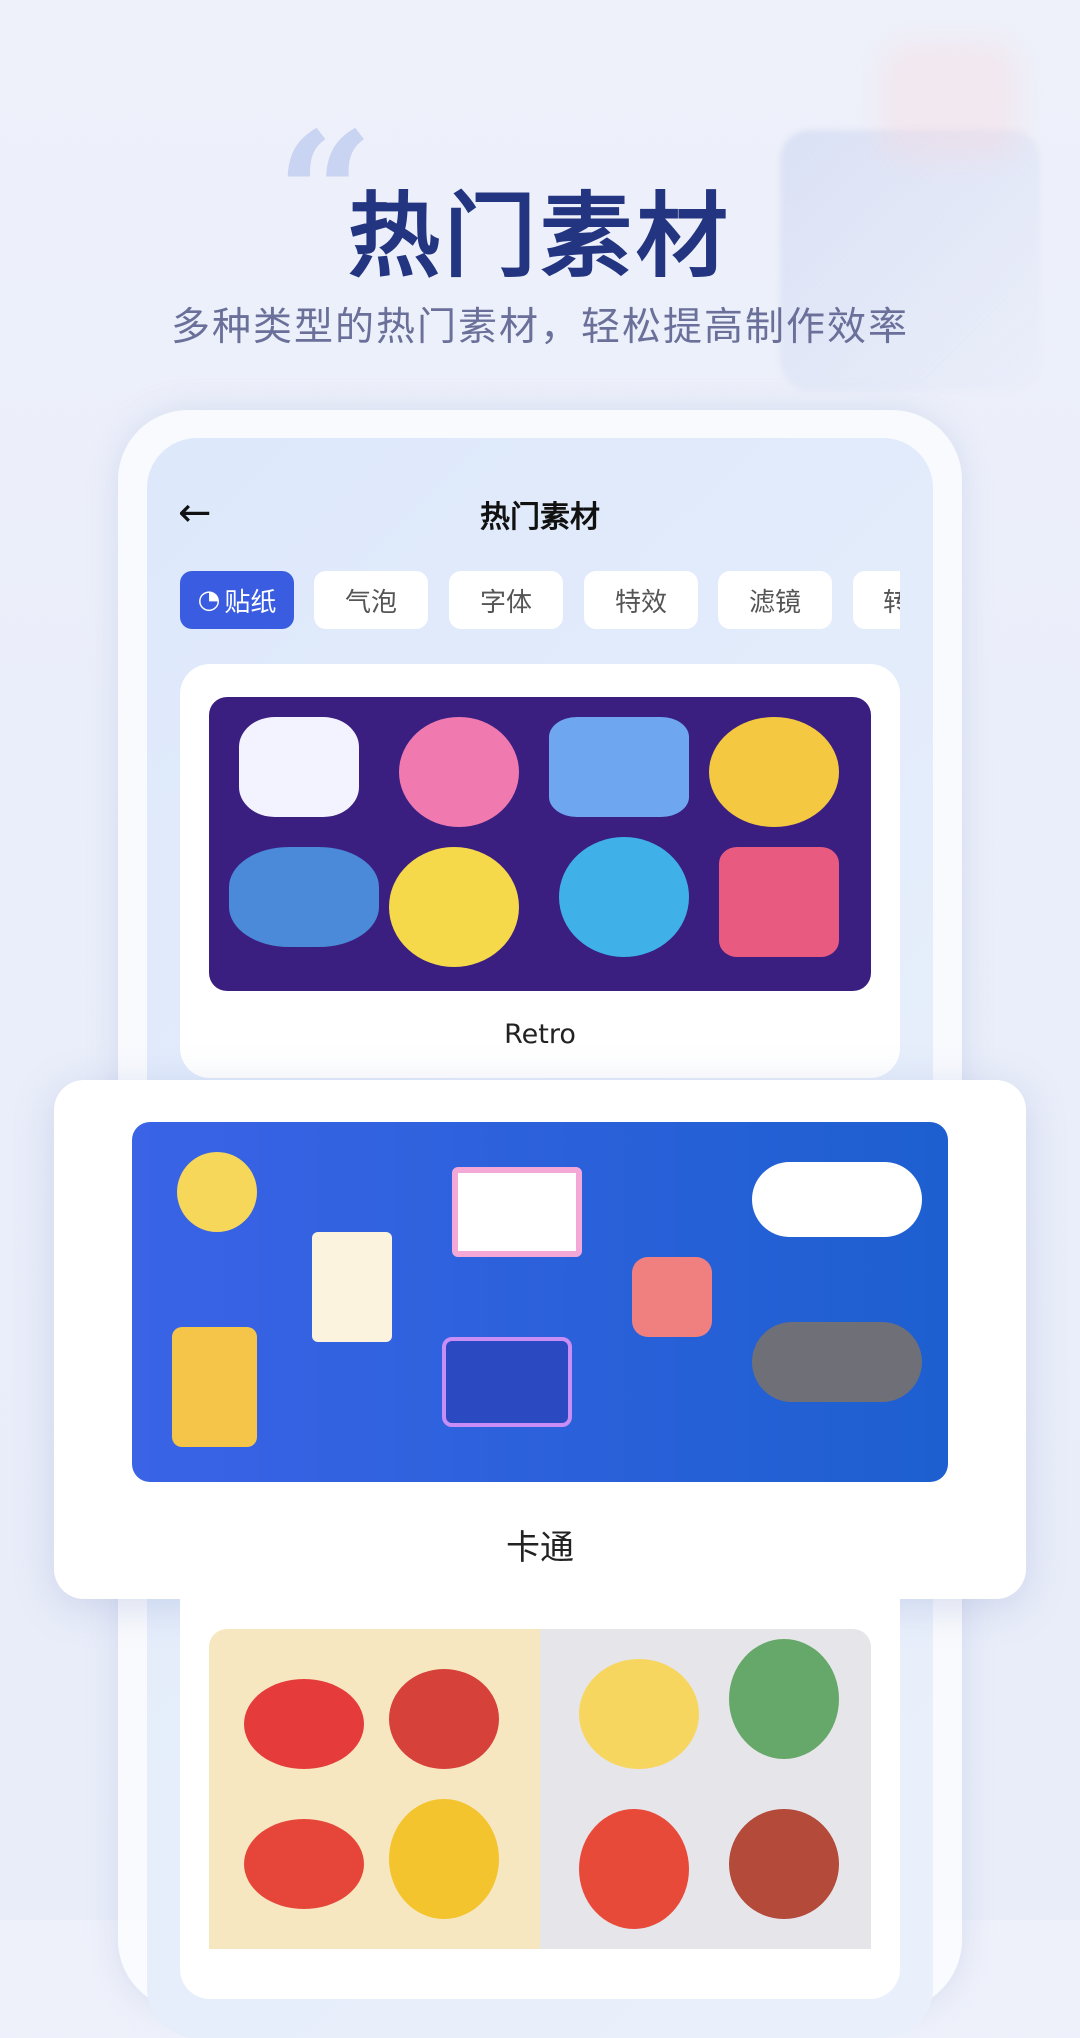 The width and height of the screenshot is (1080, 2038). I want to click on material-card-retro: Retro, so click(540, 871).